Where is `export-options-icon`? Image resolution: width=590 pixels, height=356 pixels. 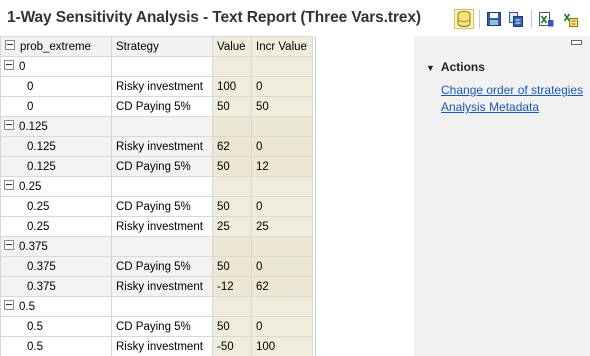 export-options-icon is located at coordinates (570, 20).